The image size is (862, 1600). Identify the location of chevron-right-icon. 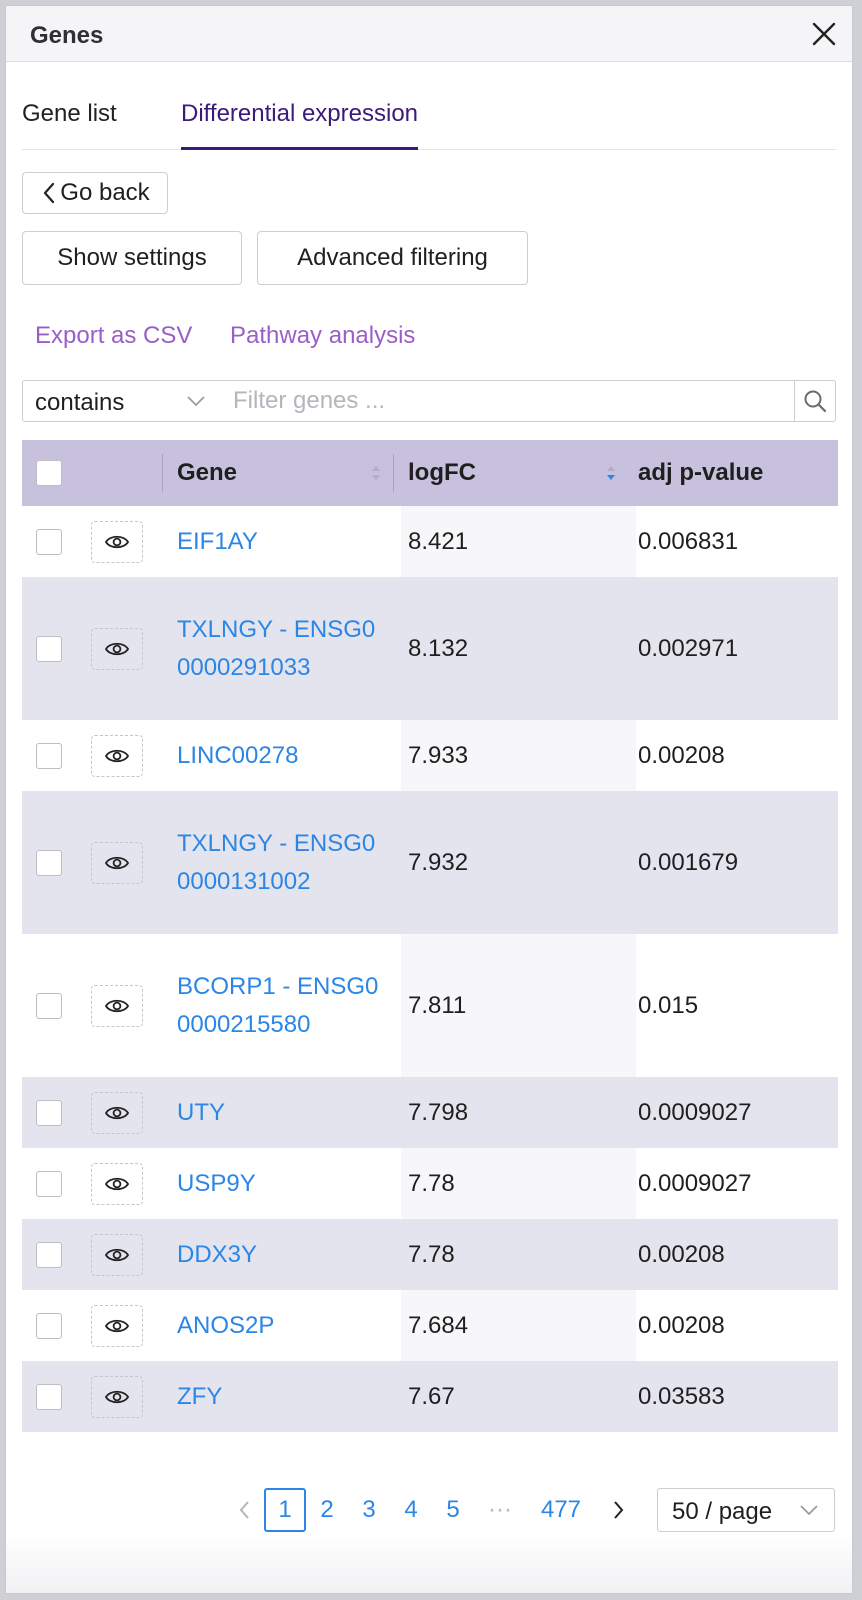
(619, 1510).